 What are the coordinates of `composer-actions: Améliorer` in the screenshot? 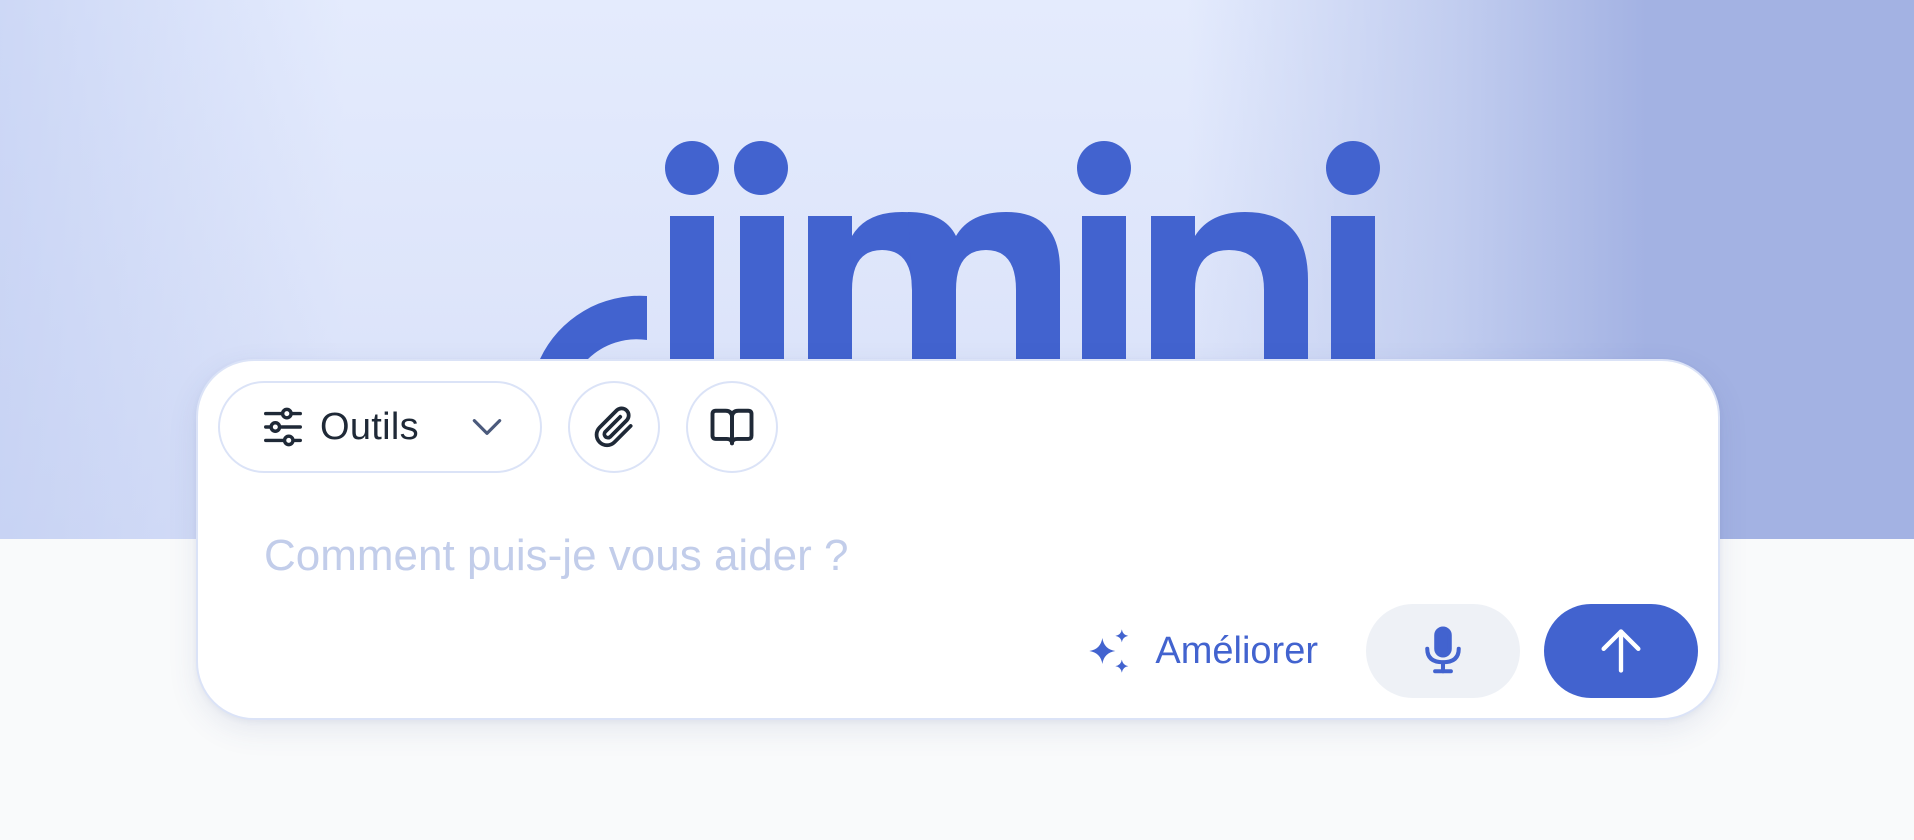 It's located at (1391, 651).